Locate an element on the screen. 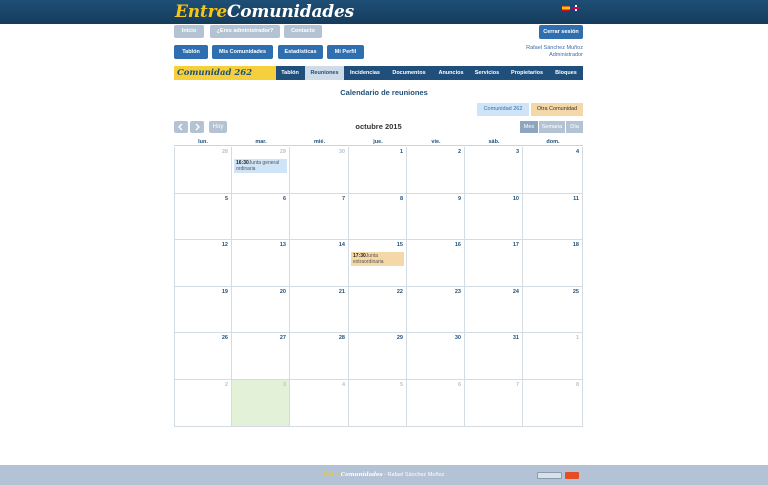 Image resolution: width=768 pixels, height=485 pixels. calendar-day-cell: 31 is located at coordinates (494, 356).